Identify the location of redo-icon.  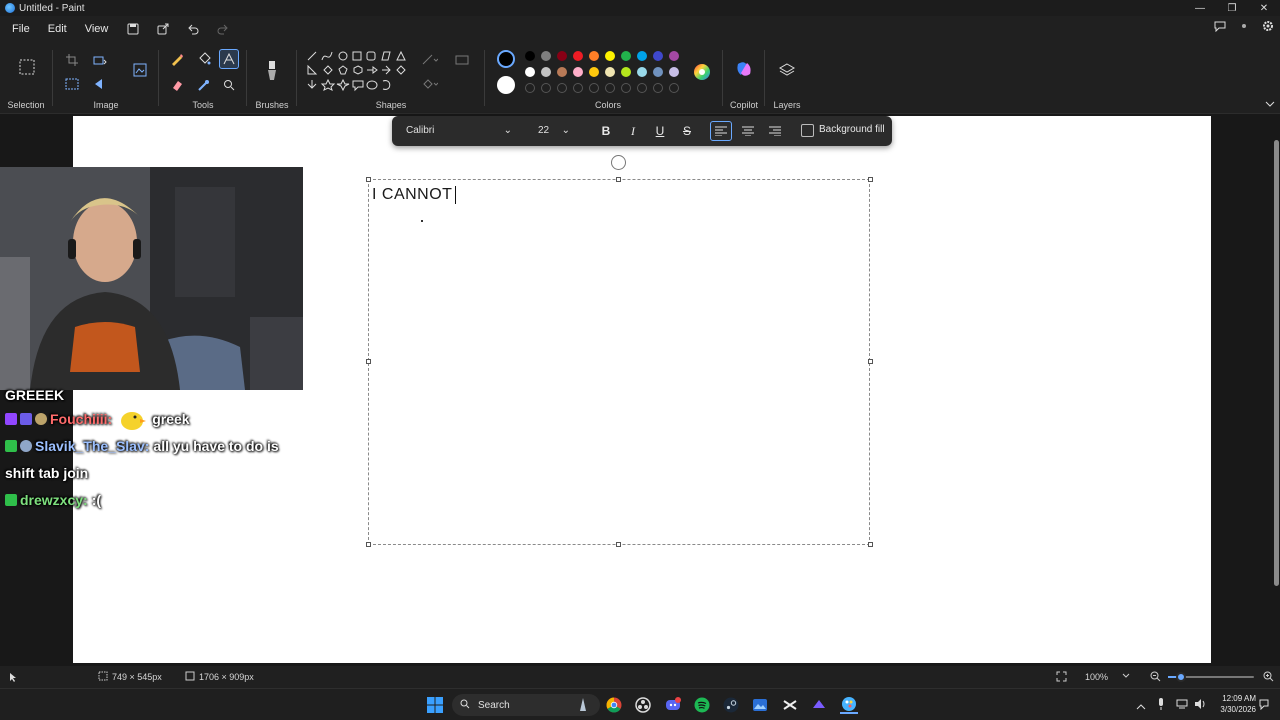
(223, 29).